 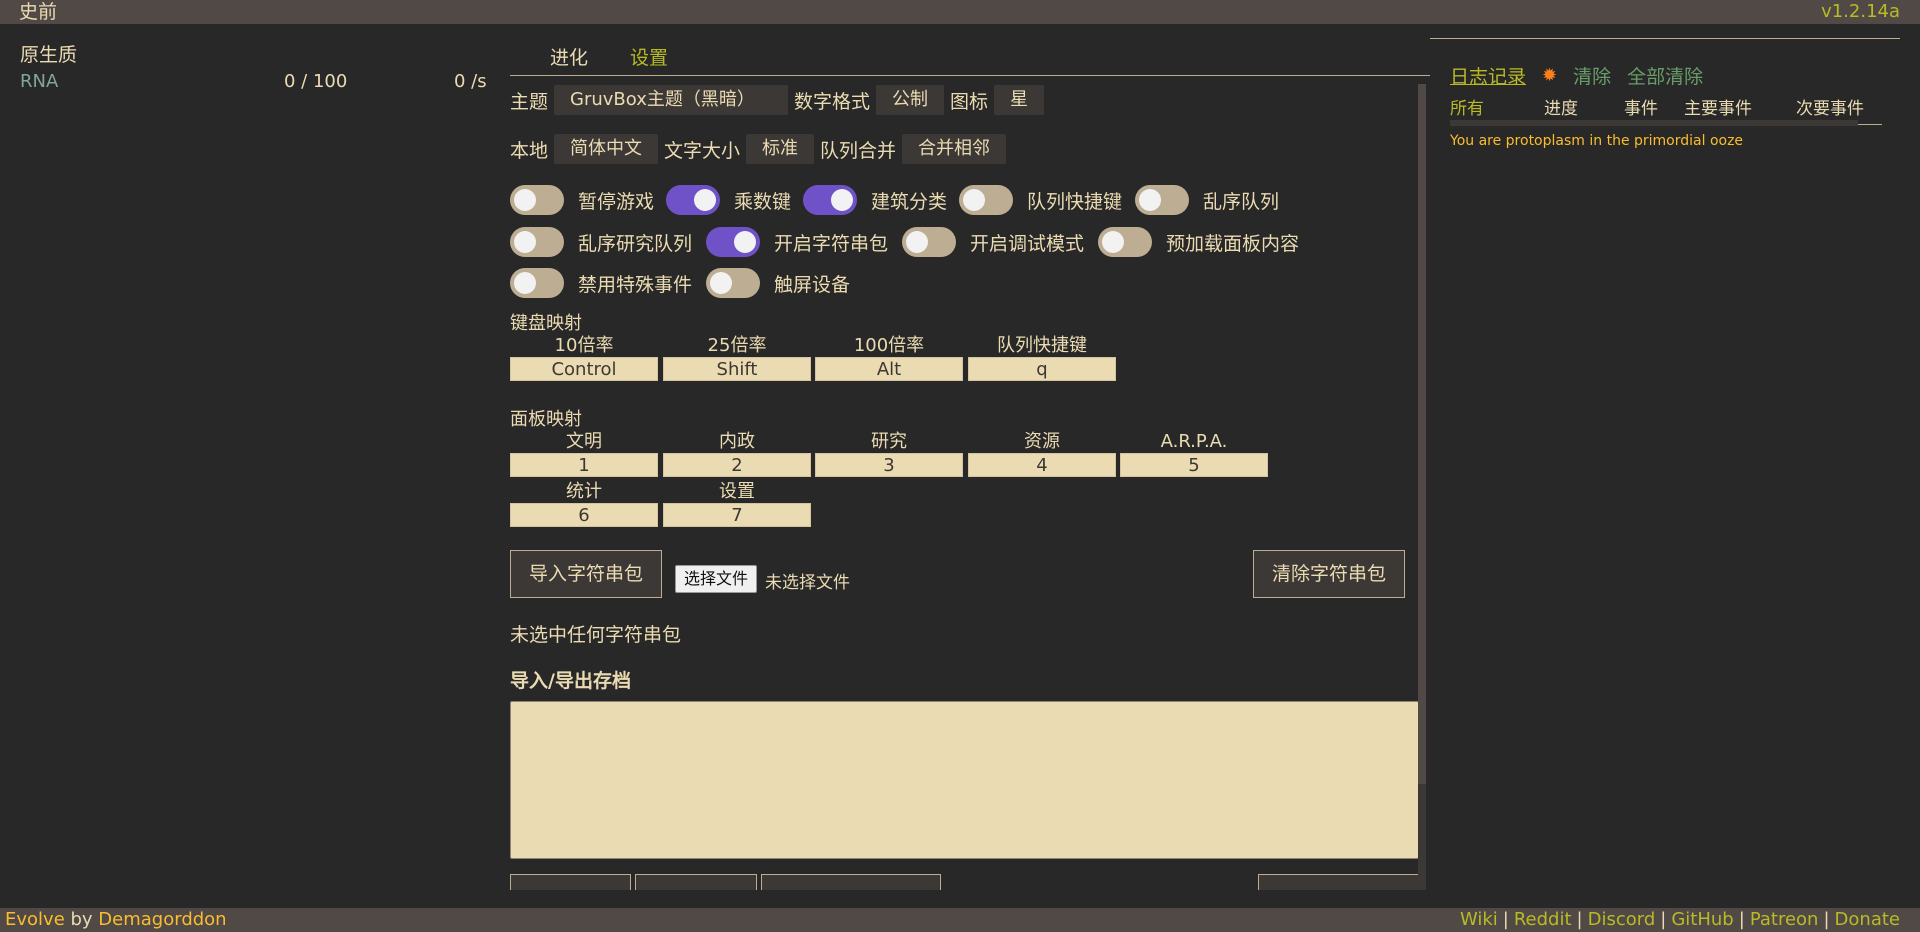 I want to click on toggle-random-research-queue: 乱序研究队列, so click(x=601, y=242).